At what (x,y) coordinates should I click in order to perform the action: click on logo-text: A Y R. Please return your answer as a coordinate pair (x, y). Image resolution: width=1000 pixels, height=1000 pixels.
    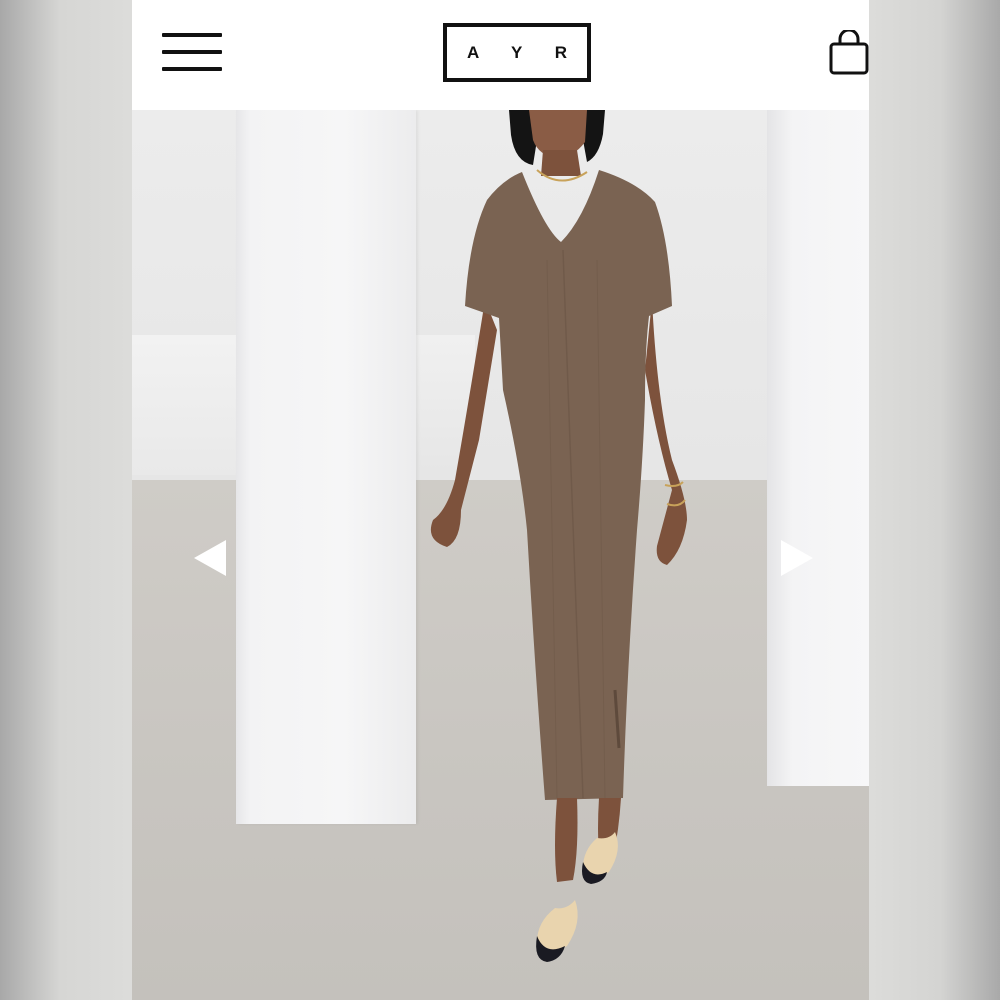
    Looking at the image, I should click on (524, 52).